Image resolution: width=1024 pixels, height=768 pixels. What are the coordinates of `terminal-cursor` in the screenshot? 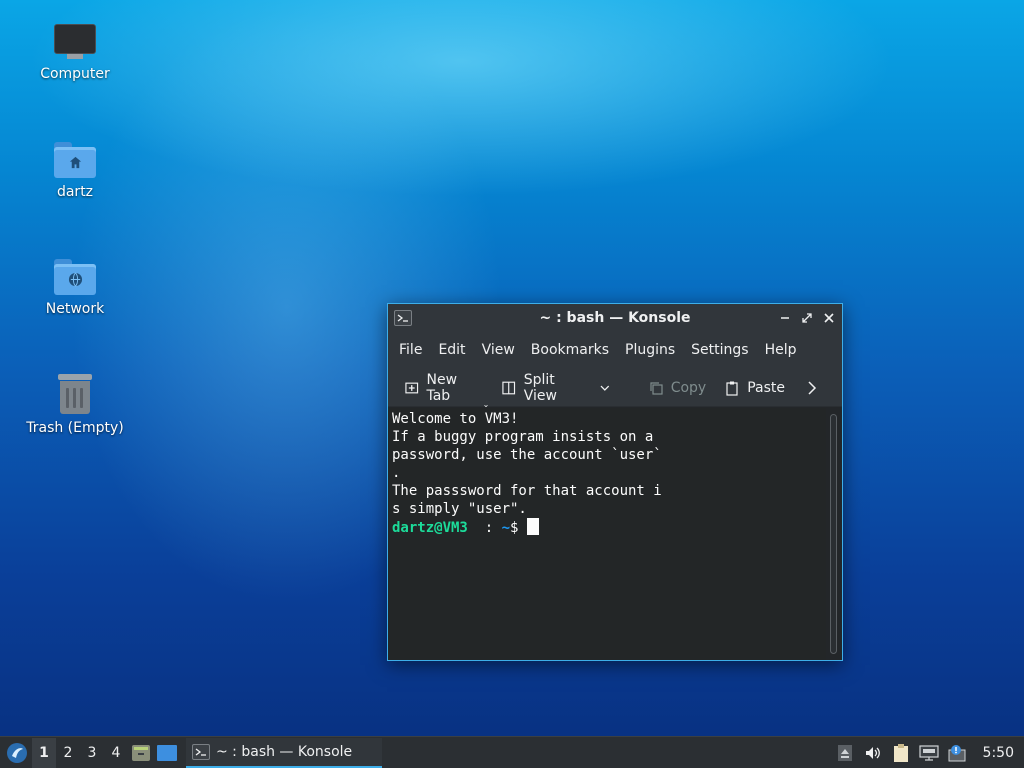 It's located at (532, 526).